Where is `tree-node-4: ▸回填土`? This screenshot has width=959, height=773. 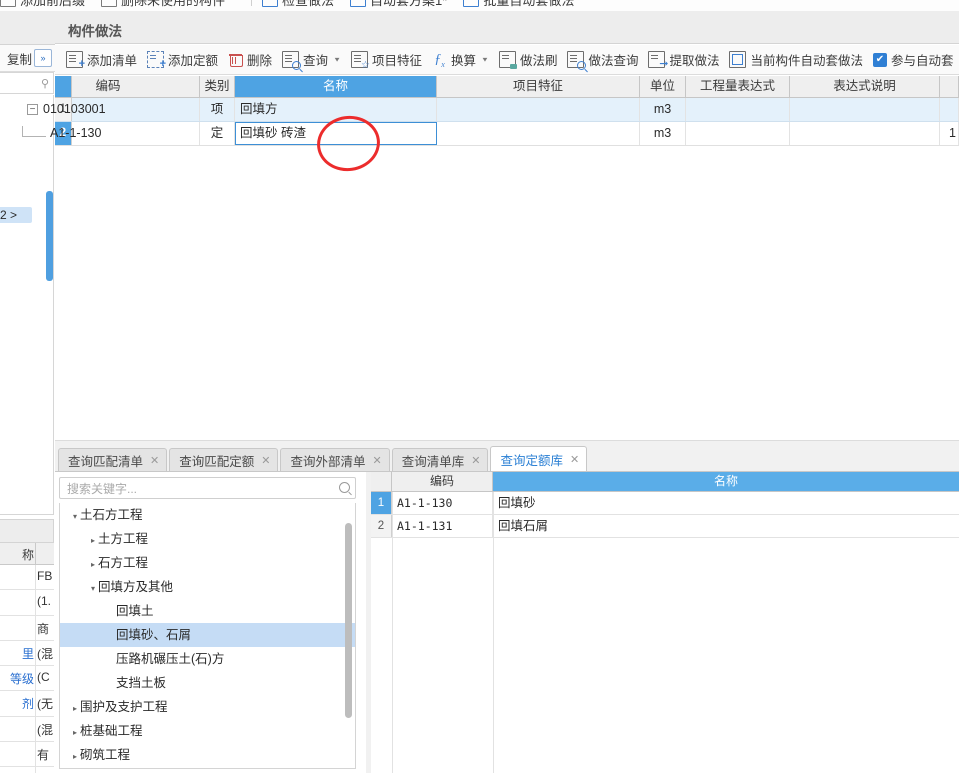
tree-node-4: ▸回填土 is located at coordinates (207, 611).